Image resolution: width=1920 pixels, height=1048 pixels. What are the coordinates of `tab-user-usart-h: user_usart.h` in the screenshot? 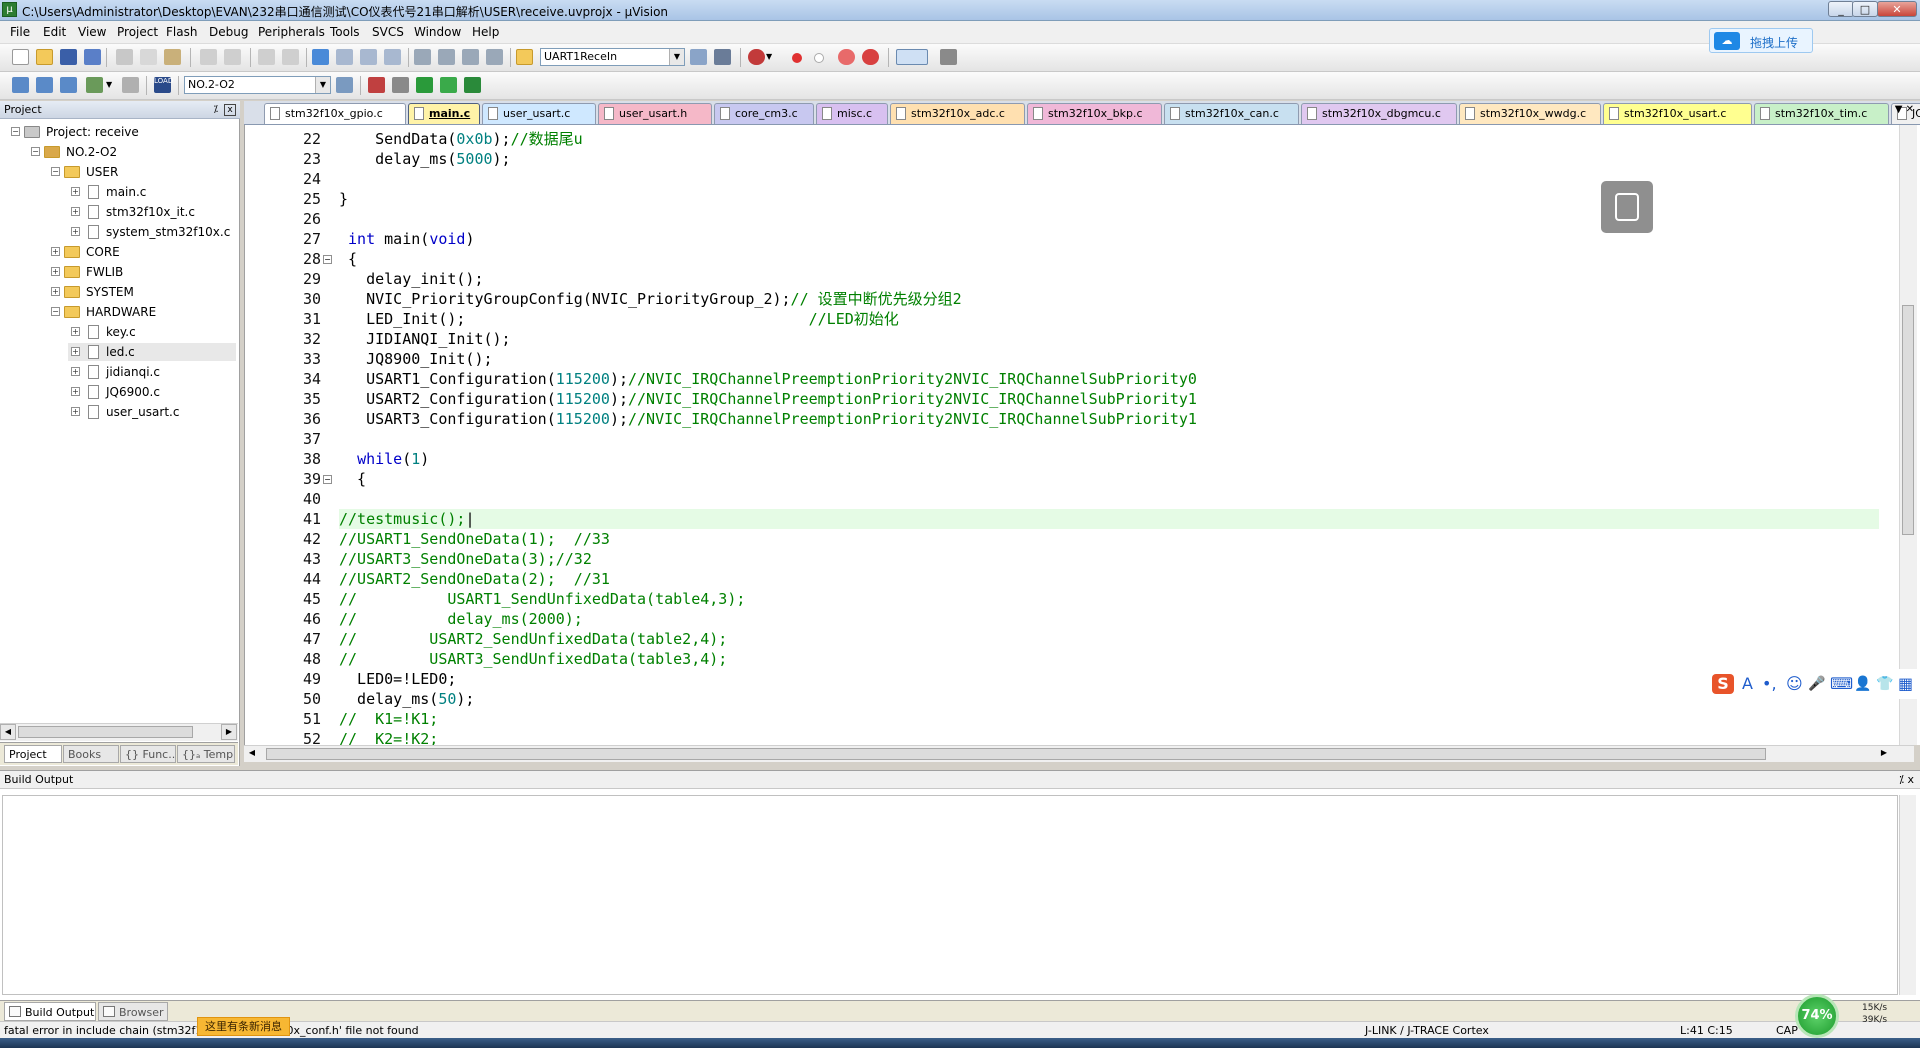 It's located at (655, 113).